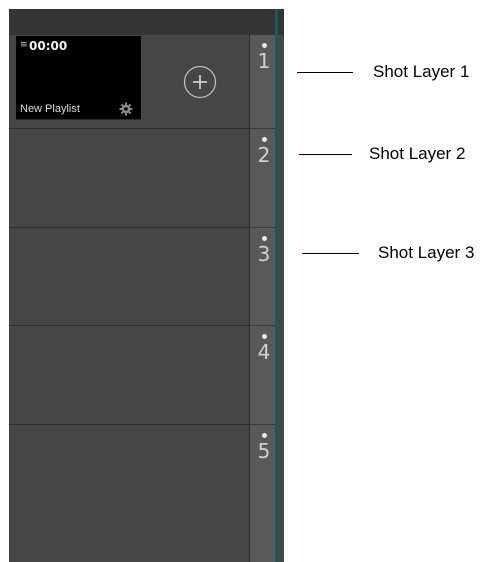 The image size is (502, 562). I want to click on list-icon: ≡, so click(24, 45).